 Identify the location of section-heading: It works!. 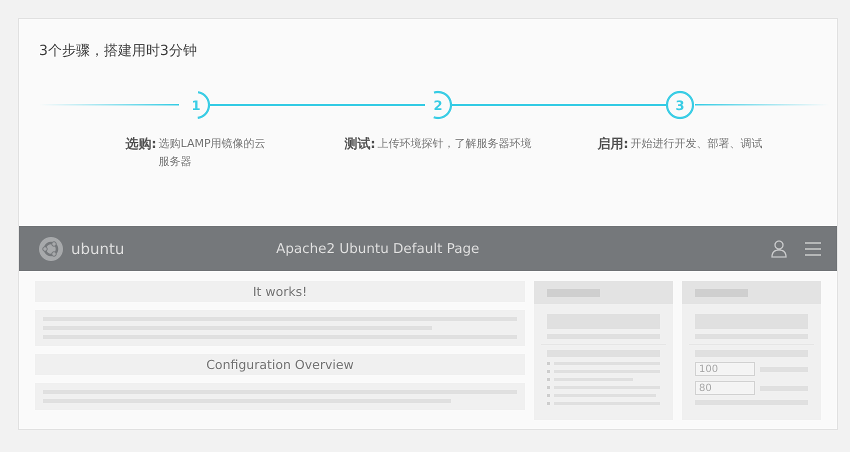
(280, 291).